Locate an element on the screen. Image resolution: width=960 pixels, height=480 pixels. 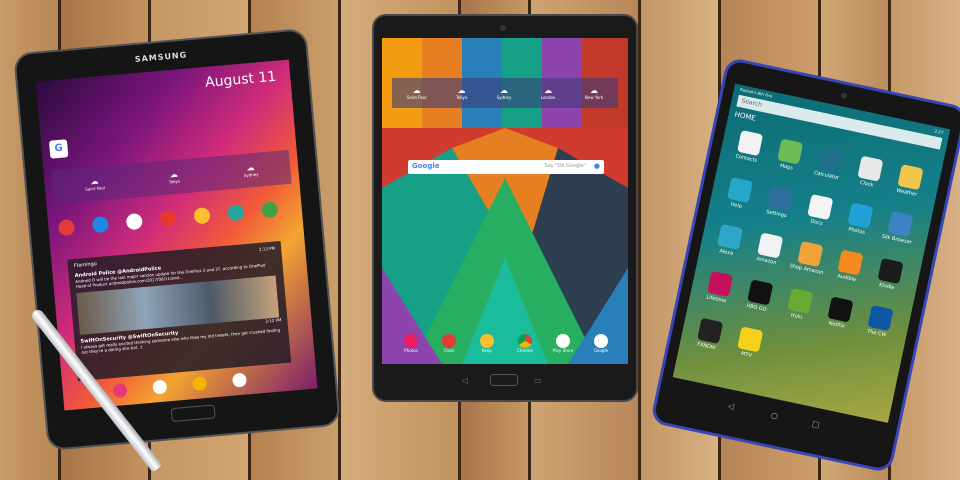
fire-app-mtv: MTV is located at coordinates (748, 347).